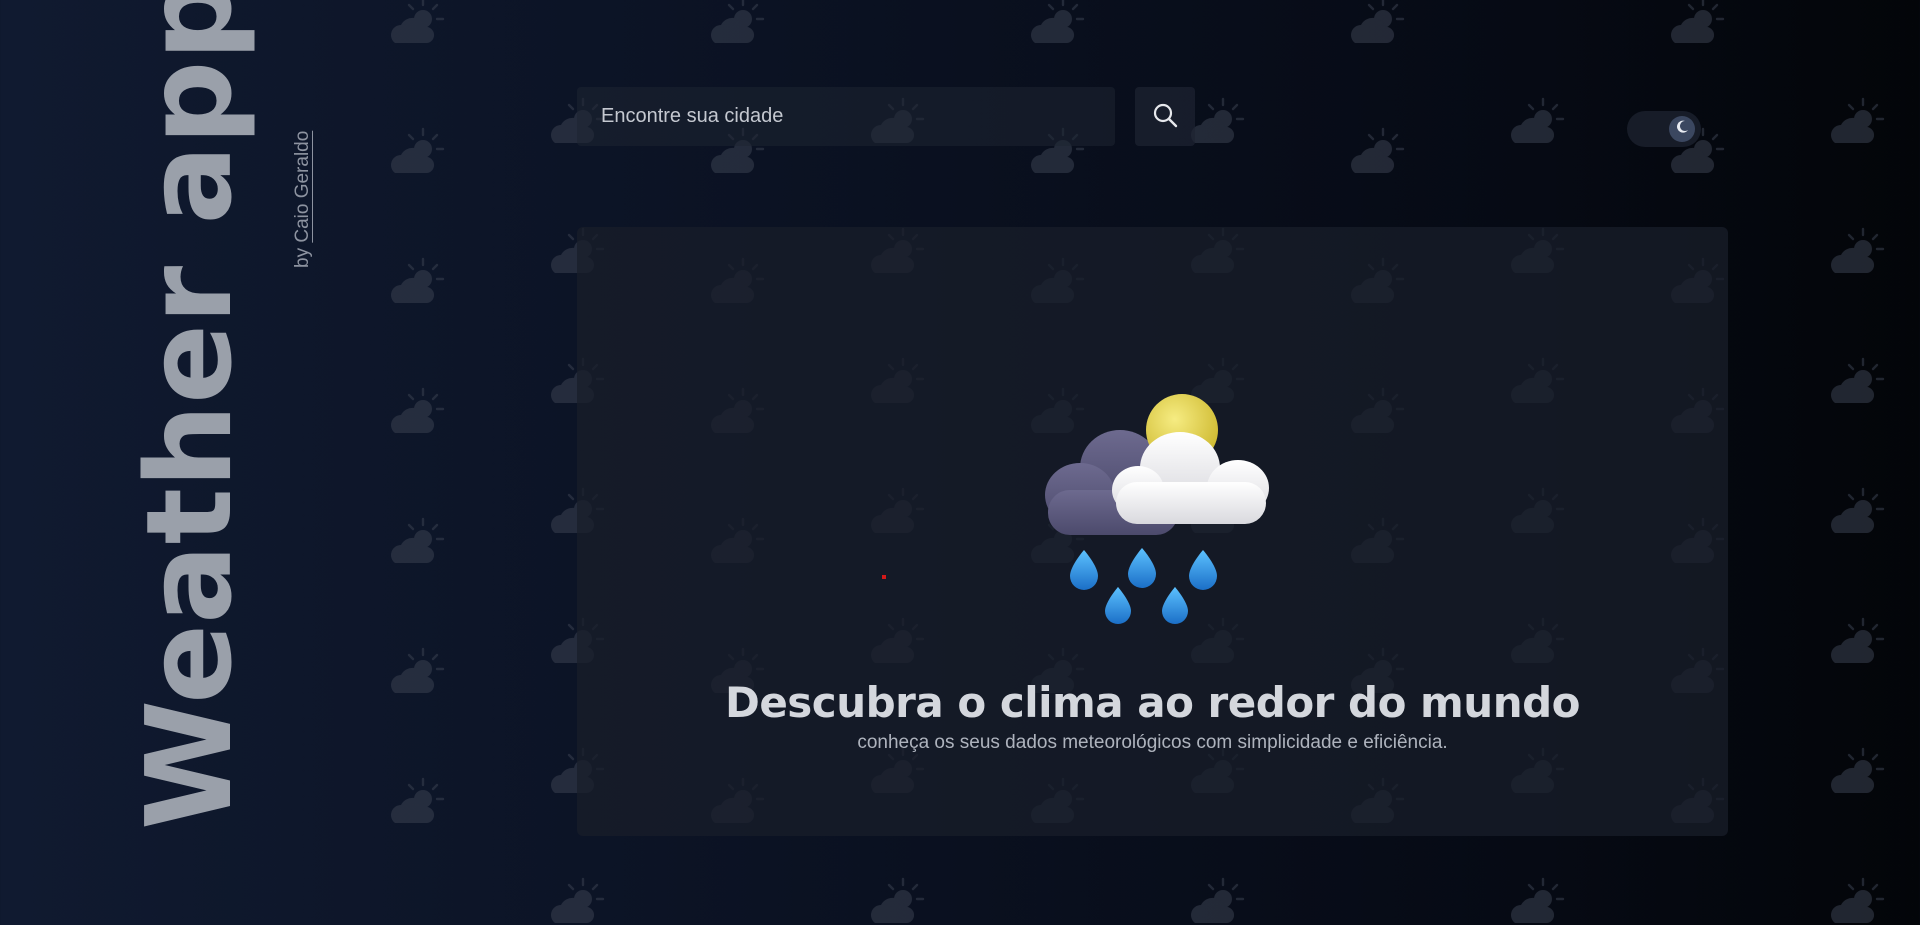  Describe the element at coordinates (302, 257) in the screenshot. I see `author-prefix: by` at that location.